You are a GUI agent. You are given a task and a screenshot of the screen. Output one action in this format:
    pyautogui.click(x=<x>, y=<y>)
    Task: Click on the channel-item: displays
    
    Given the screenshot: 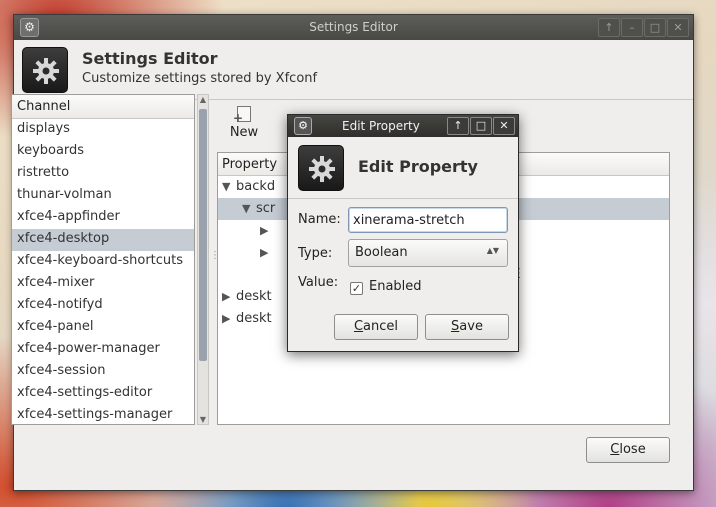 What is the action you would take?
    pyautogui.click(x=103, y=130)
    